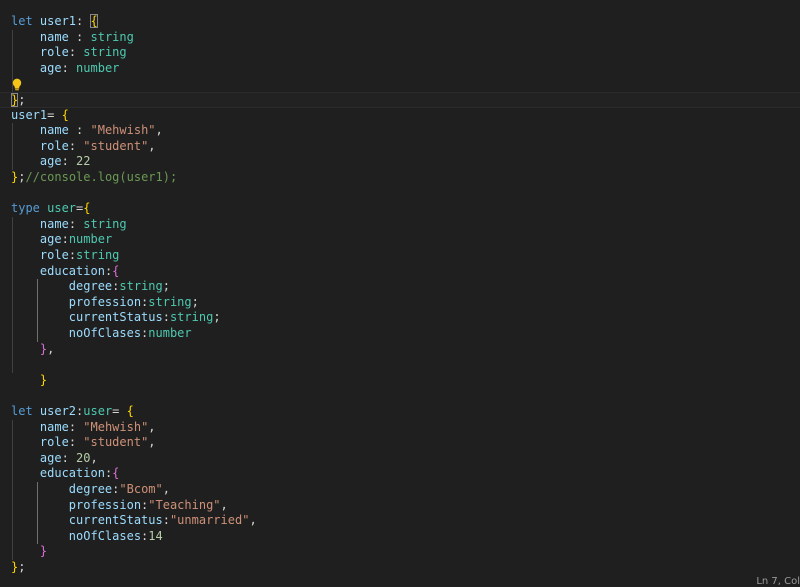 This screenshot has width=800, height=587. I want to click on code-line: name : "Mehwish",, so click(400, 131).